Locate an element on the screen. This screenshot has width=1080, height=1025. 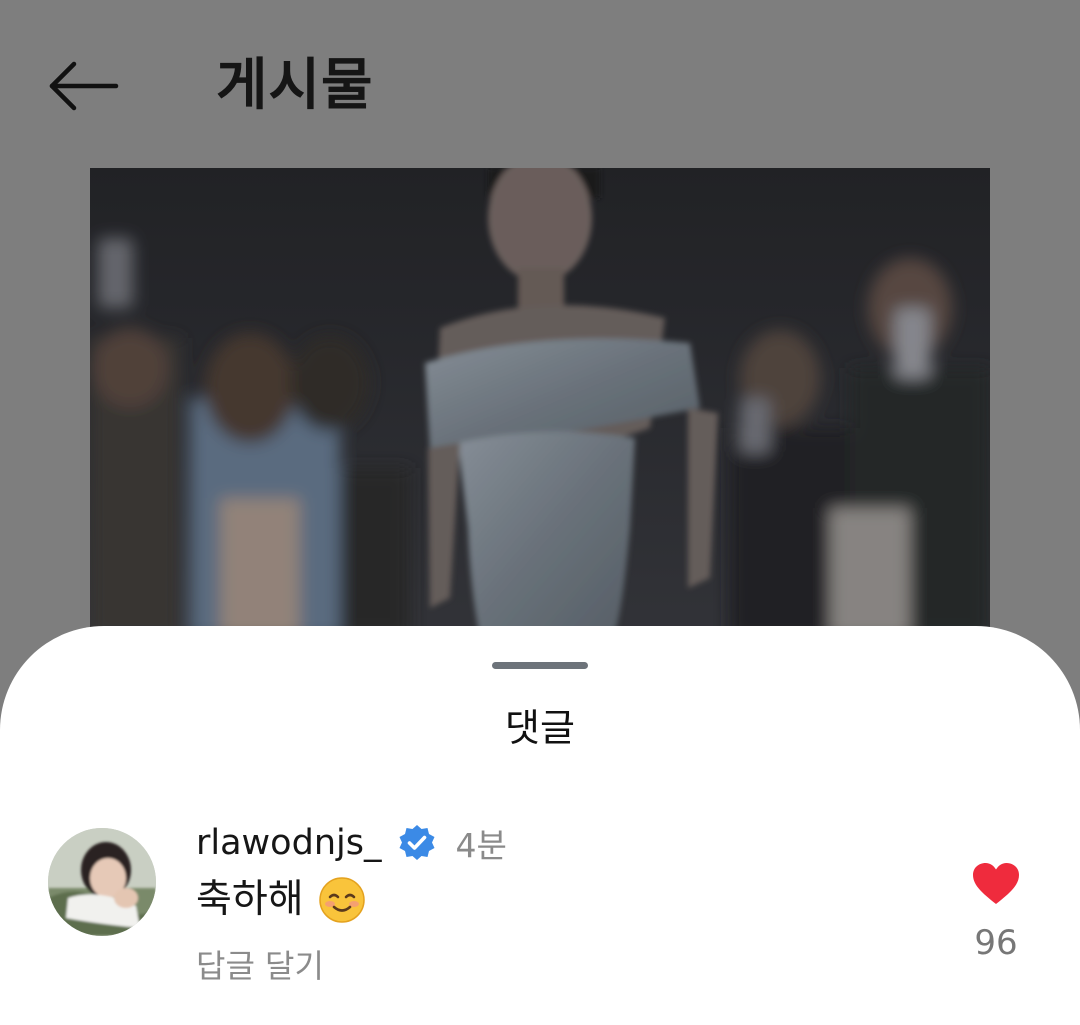
sheet-grabber is located at coordinates (540, 665).